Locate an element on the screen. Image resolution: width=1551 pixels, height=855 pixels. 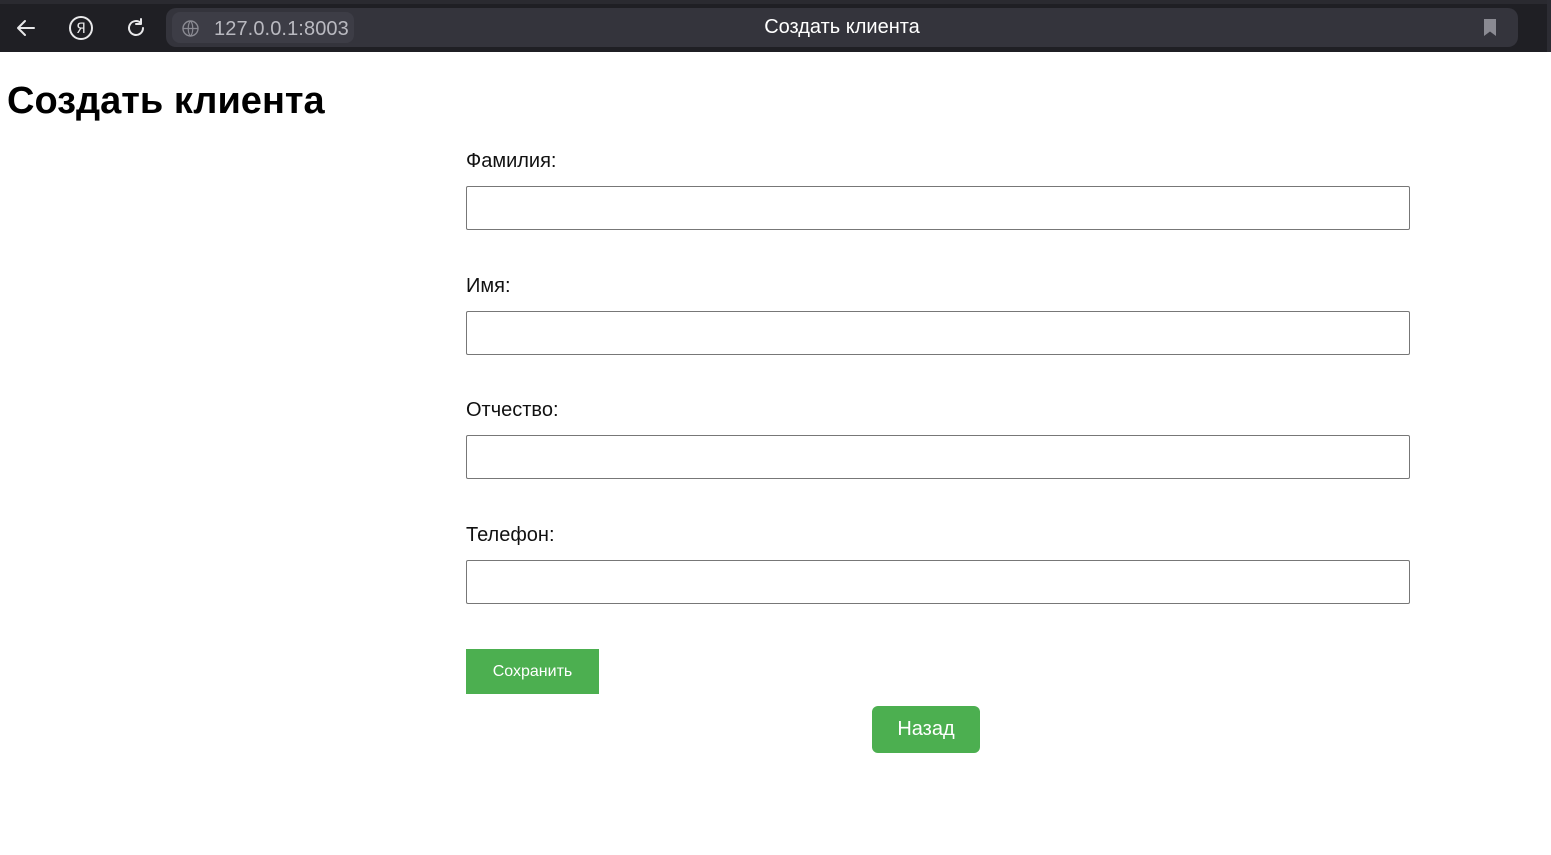
bookmark-icon is located at coordinates (1490, 27).